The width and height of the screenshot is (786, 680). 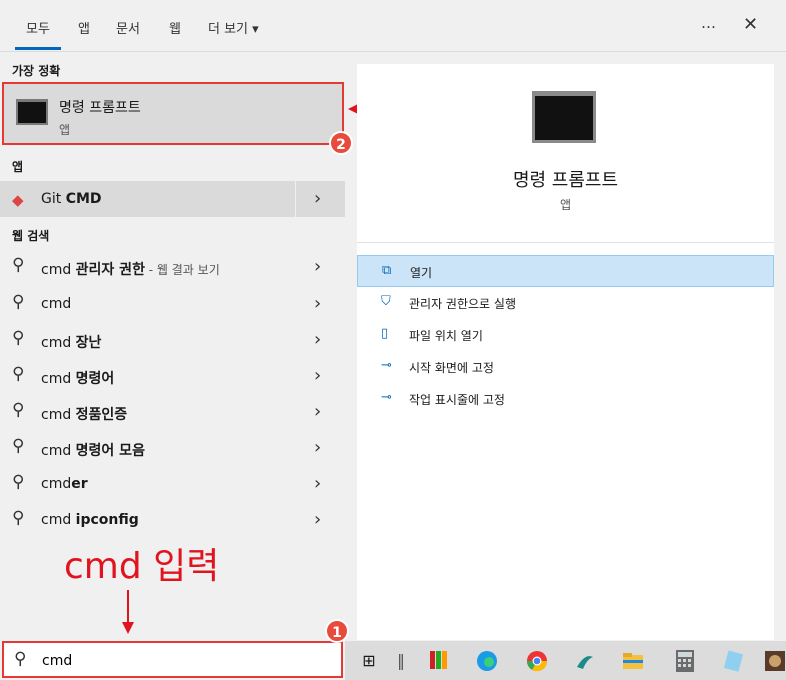 I want to click on web-result-item: ⚲ cmd ipconfig ›, so click(x=172, y=520).